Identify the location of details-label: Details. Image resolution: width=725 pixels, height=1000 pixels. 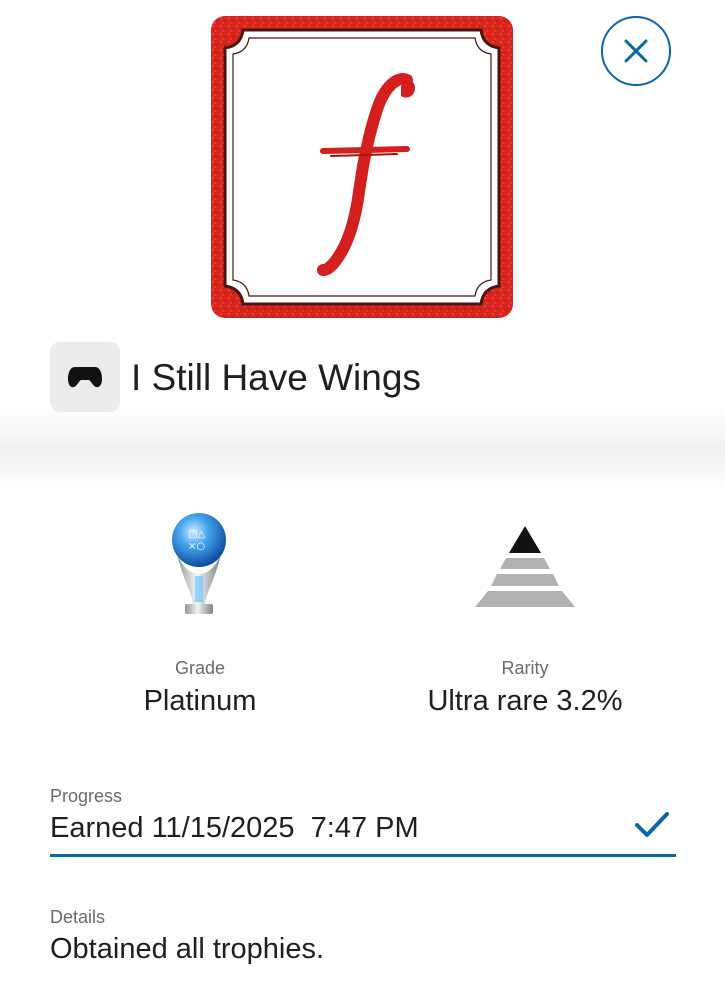
(78, 917).